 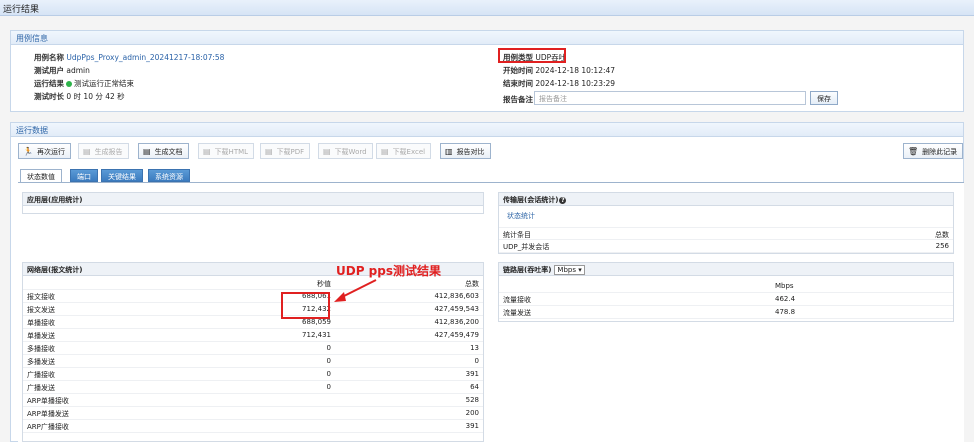 I want to click on net-row-name: 报文发送, so click(x=41, y=310).